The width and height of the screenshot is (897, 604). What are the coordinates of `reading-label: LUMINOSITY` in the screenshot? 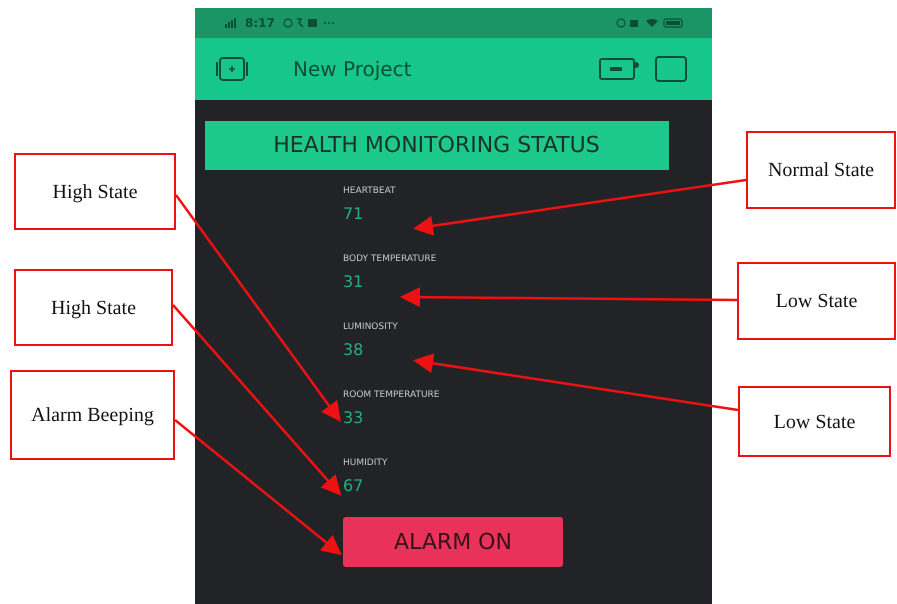 It's located at (370, 327).